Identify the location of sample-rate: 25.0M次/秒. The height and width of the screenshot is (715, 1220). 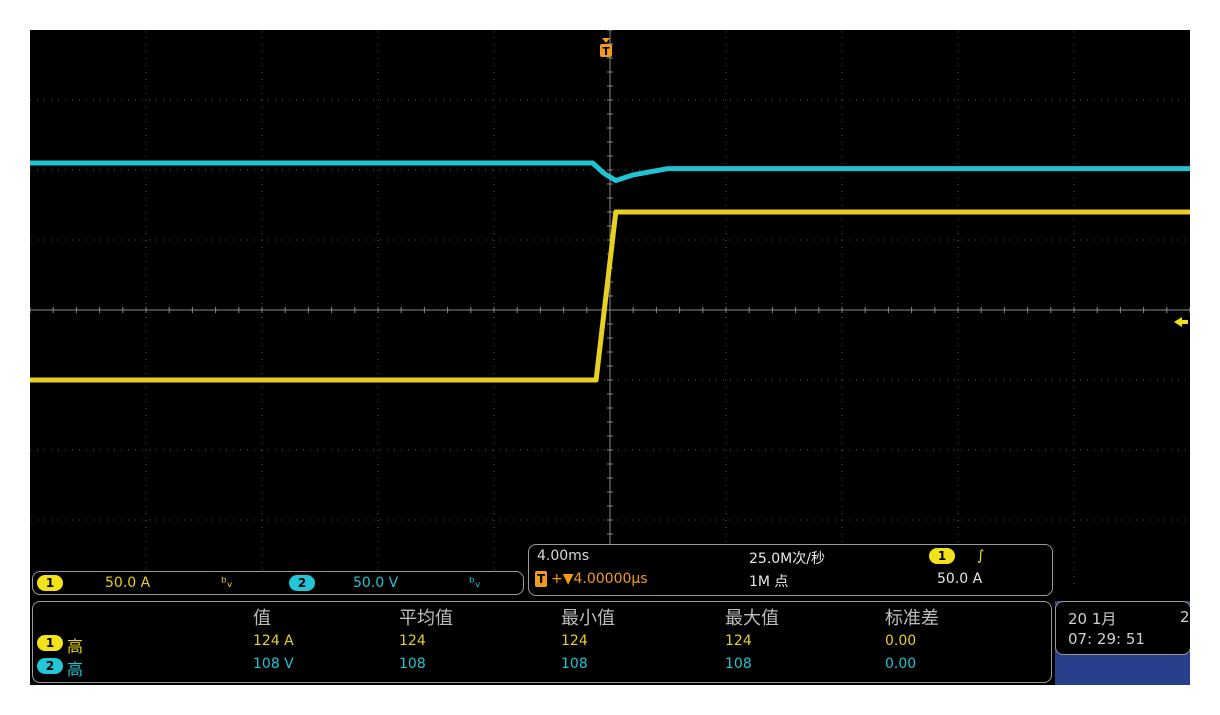
(787, 559).